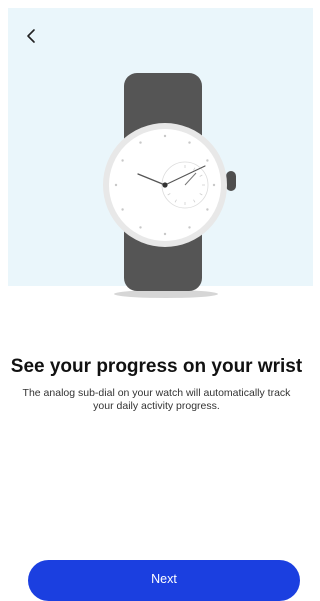  I want to click on hand-pivot, so click(165, 185).